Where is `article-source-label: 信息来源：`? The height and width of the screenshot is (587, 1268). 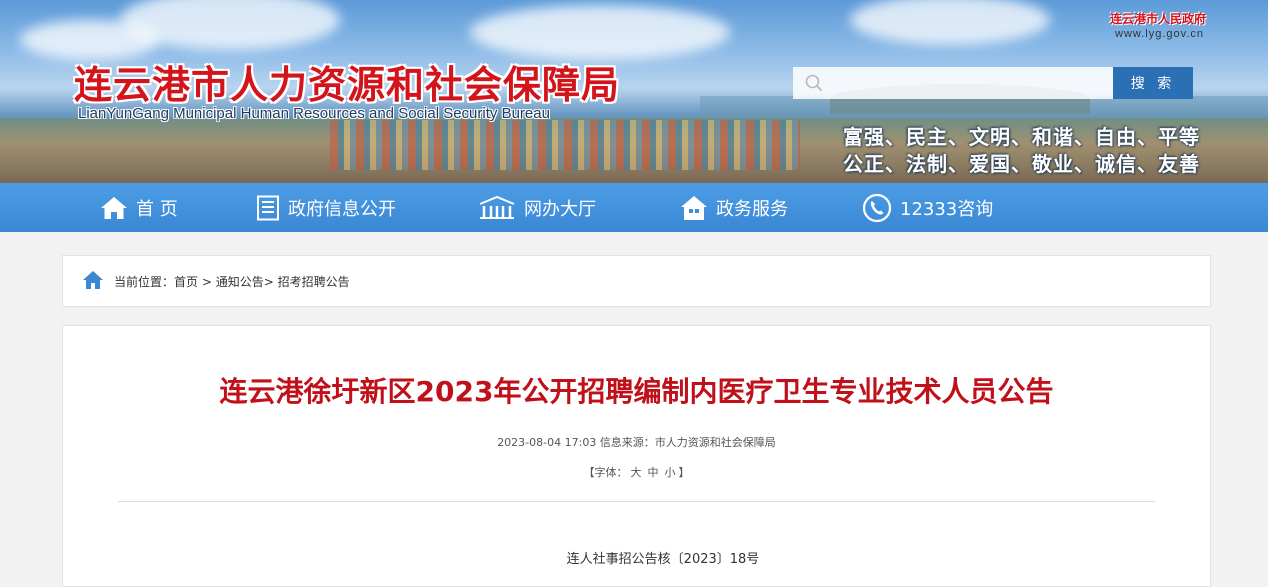
article-source-label: 信息来源： is located at coordinates (627, 442).